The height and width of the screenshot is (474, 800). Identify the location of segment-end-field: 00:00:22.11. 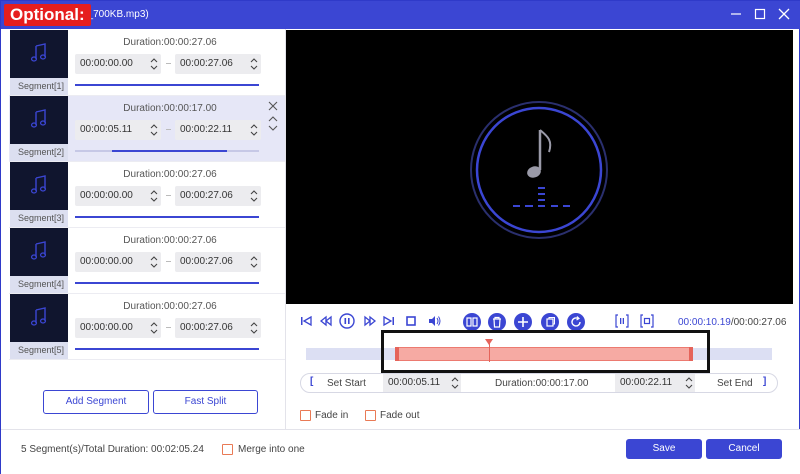
(218, 130).